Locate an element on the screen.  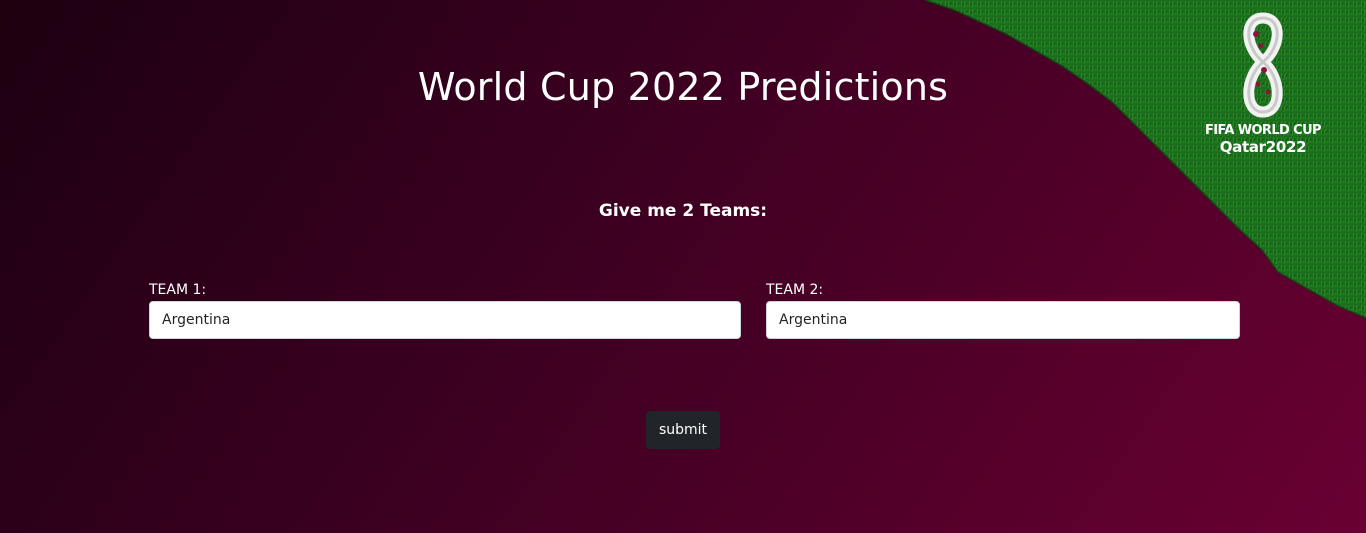
team2-input is located at coordinates (1003, 320).